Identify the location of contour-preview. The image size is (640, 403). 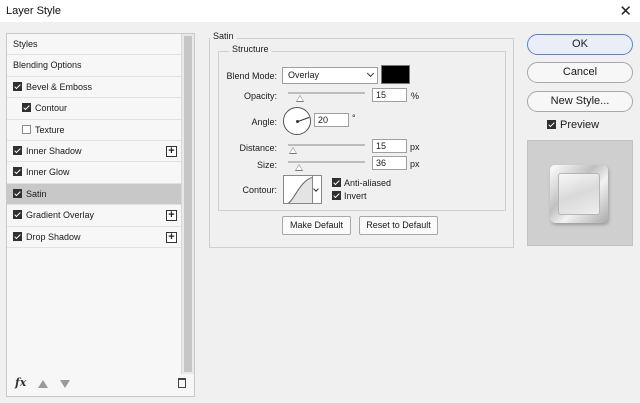
(298, 189).